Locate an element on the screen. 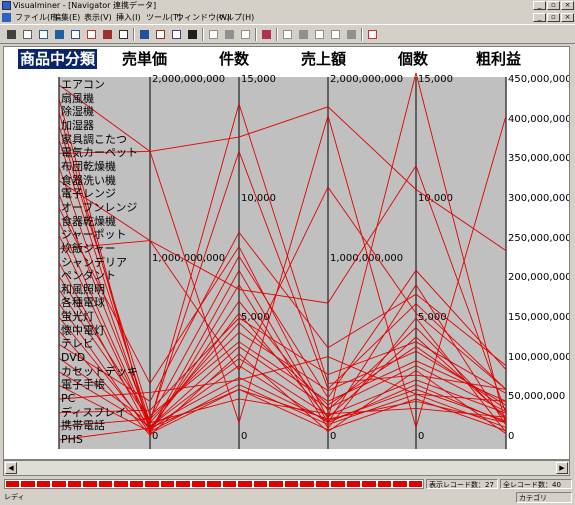 Image resolution: width=575 pixels, height=505 pixels. table-button is located at coordinates (123, 34).